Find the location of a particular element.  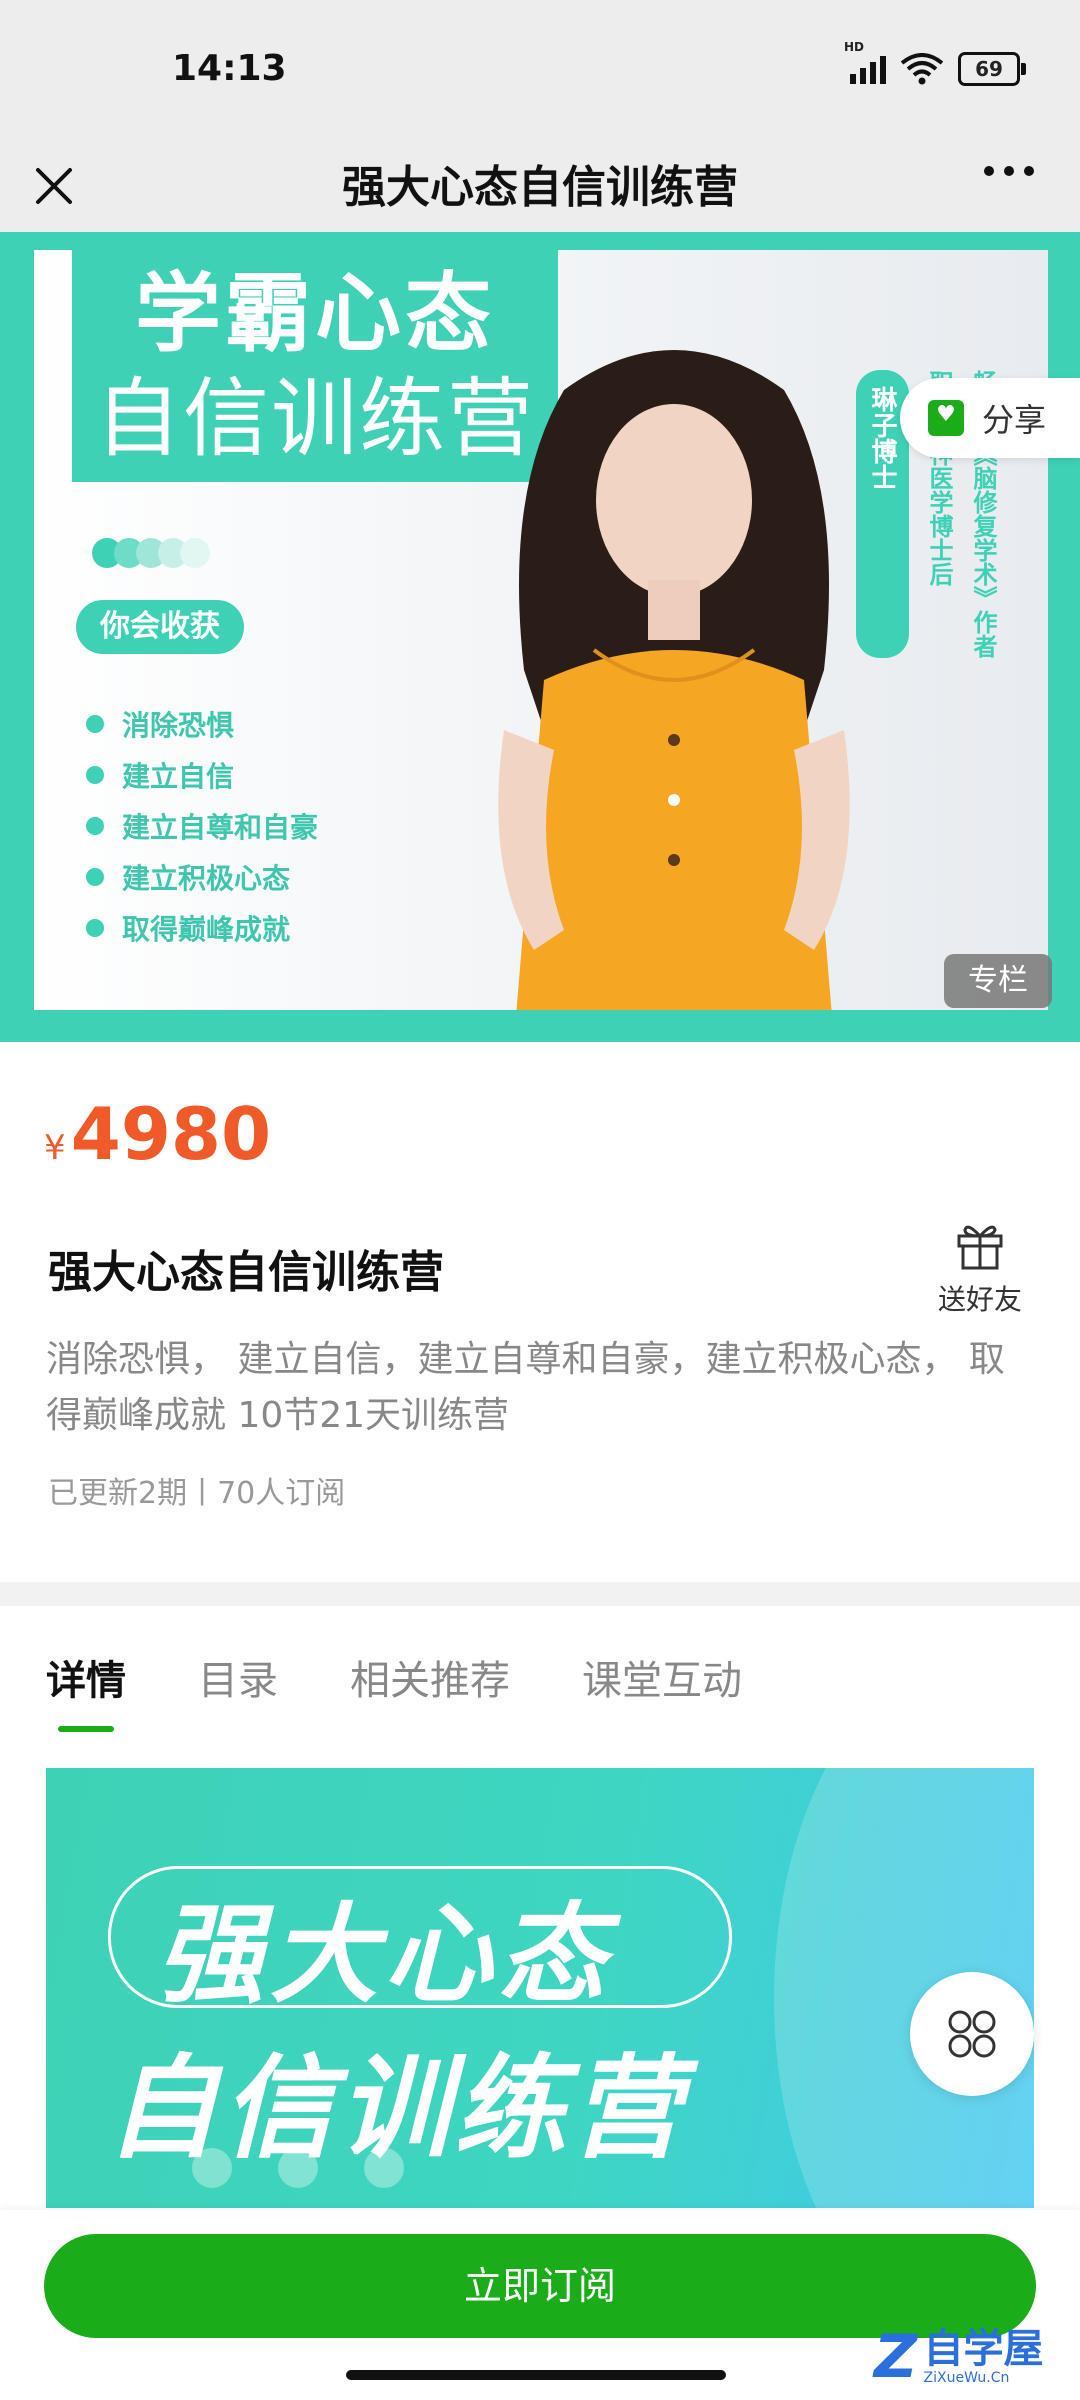

share-icon is located at coordinates (946, 418).